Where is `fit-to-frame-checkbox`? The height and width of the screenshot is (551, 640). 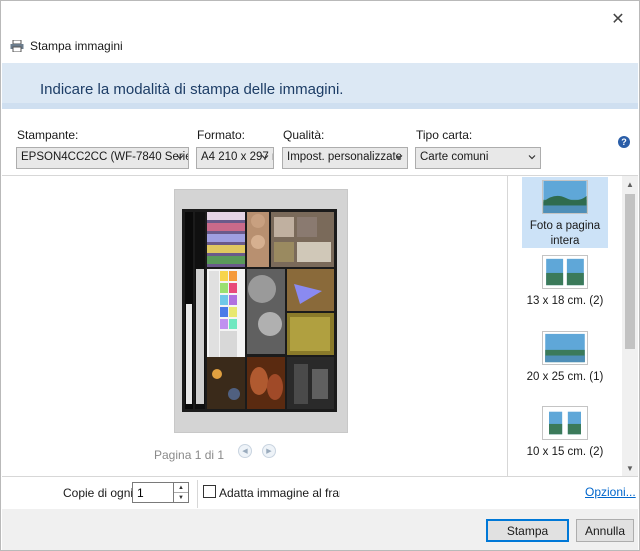
fit-to-frame-checkbox is located at coordinates (209, 491).